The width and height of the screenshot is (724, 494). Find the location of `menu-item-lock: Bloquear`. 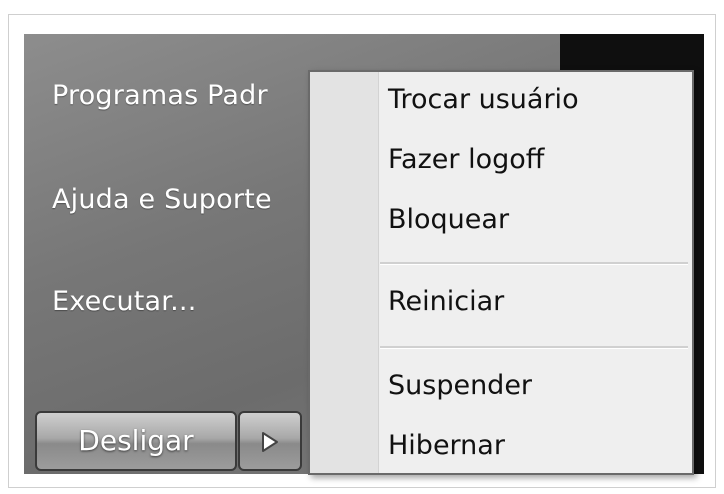

menu-item-lock: Bloquear is located at coordinates (448, 219).